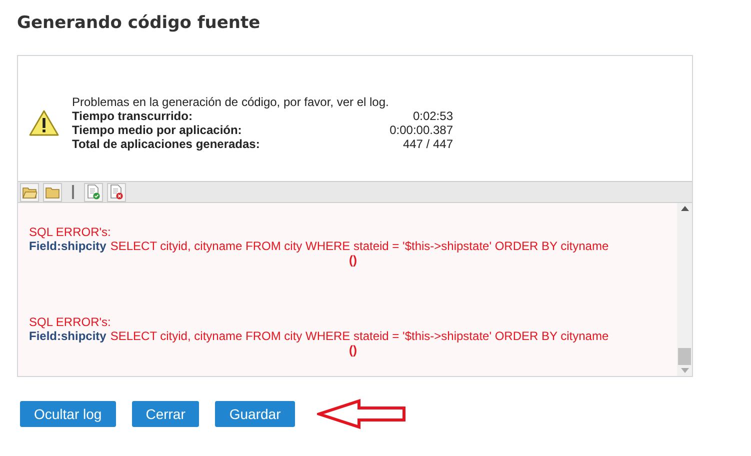  Describe the element at coordinates (52, 192) in the screenshot. I see `folder-button` at that location.